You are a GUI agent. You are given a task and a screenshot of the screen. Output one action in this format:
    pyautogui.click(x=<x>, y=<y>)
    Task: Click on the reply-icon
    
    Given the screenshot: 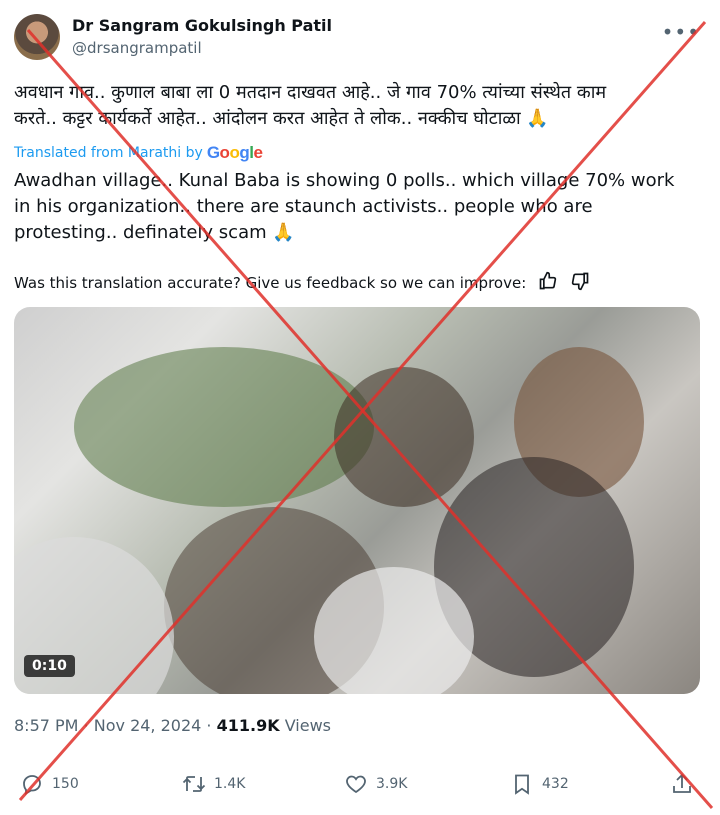 What is the action you would take?
    pyautogui.click(x=32, y=785)
    